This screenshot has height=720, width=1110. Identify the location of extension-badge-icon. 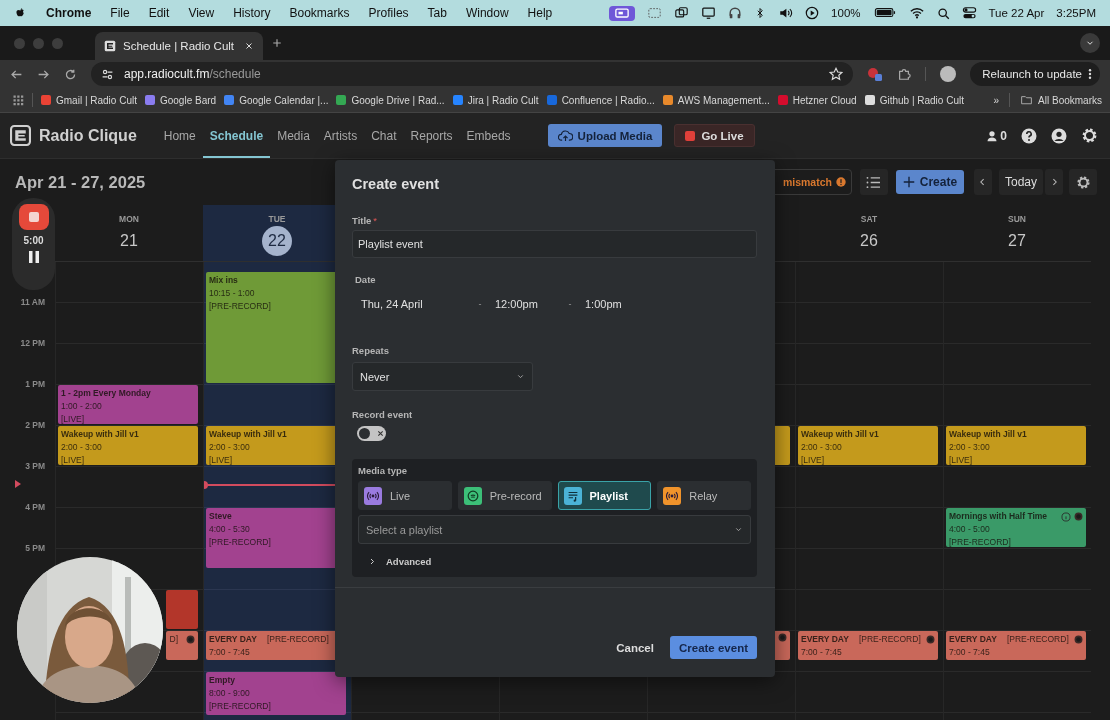
(875, 74).